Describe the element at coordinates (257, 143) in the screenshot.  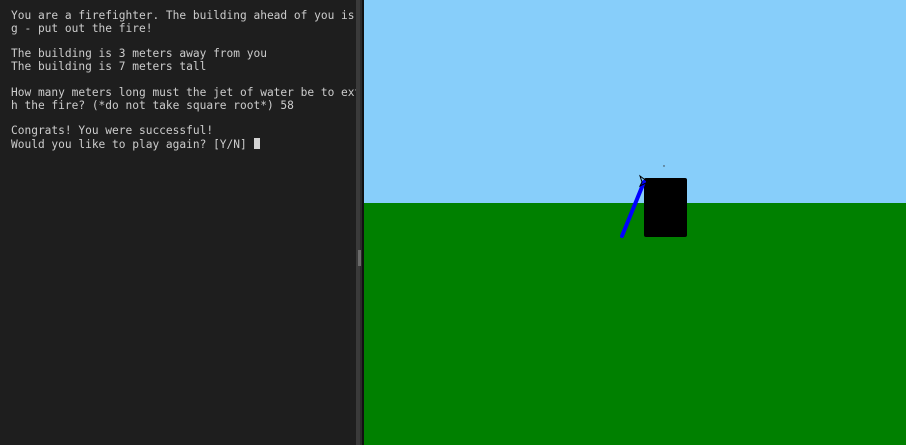
I see `text-cursor` at that location.